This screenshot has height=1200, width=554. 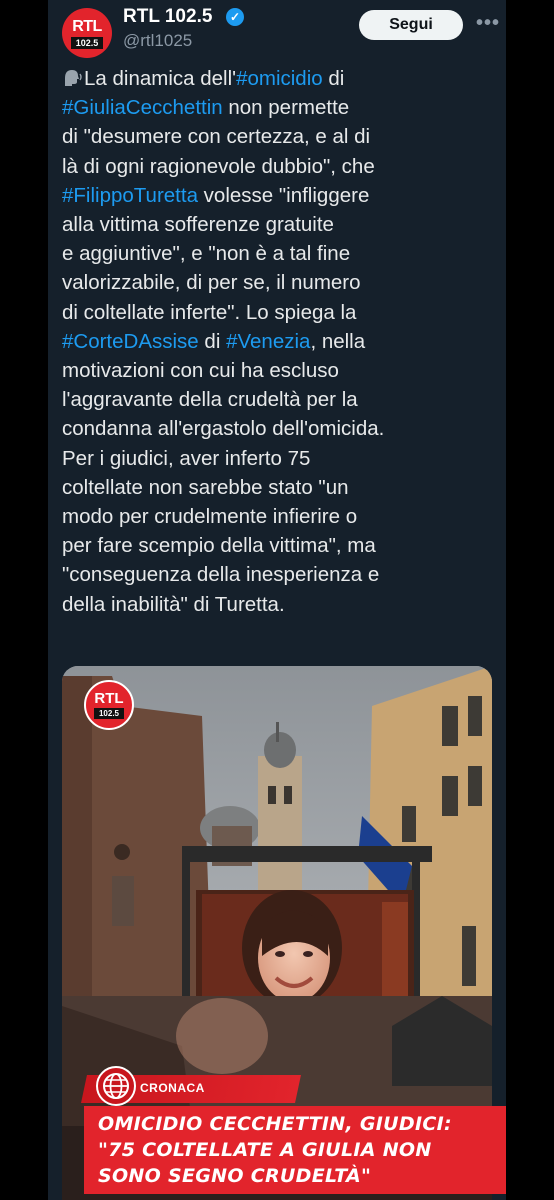 I want to click on tweet-text-line: alla vittima sofferenze gratuite, so click(x=278, y=224).